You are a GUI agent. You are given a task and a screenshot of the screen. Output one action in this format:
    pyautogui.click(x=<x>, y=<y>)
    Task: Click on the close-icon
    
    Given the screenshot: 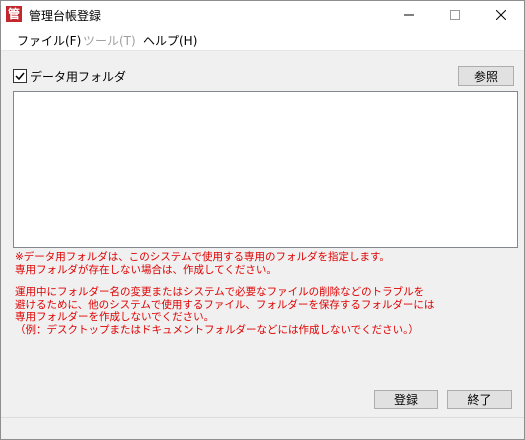 What is the action you would take?
    pyautogui.click(x=501, y=14)
    